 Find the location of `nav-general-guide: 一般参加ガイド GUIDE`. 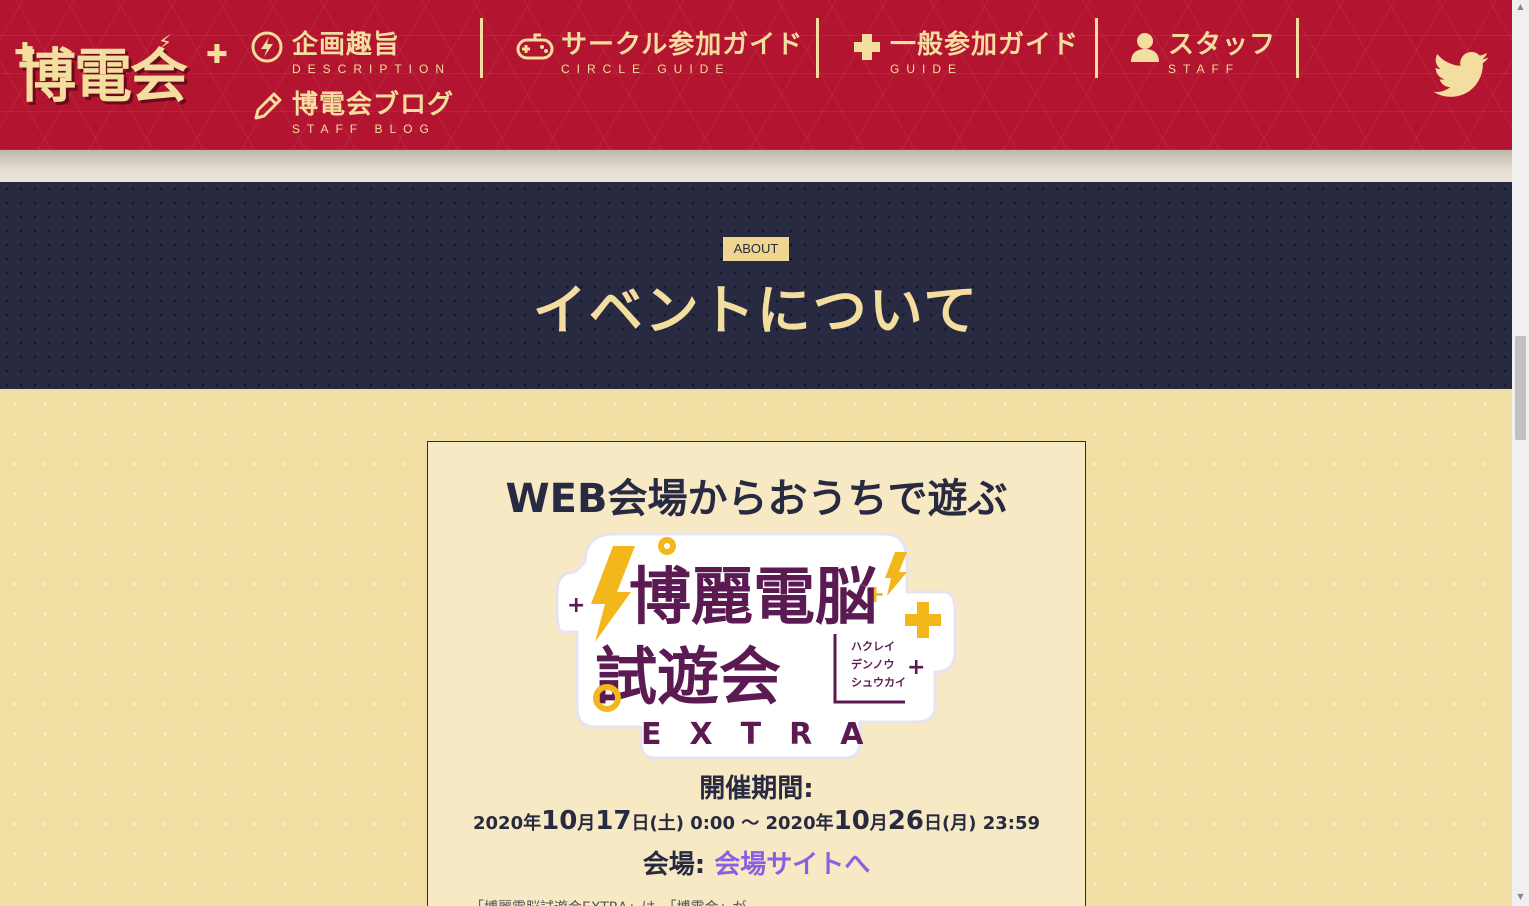

nav-general-guide: 一般参加ガイド GUIDE is located at coordinates (965, 50).